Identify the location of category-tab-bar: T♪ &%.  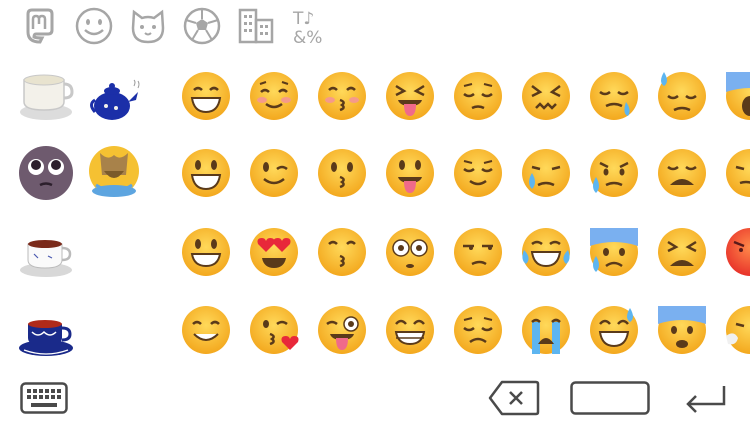
(375, 26).